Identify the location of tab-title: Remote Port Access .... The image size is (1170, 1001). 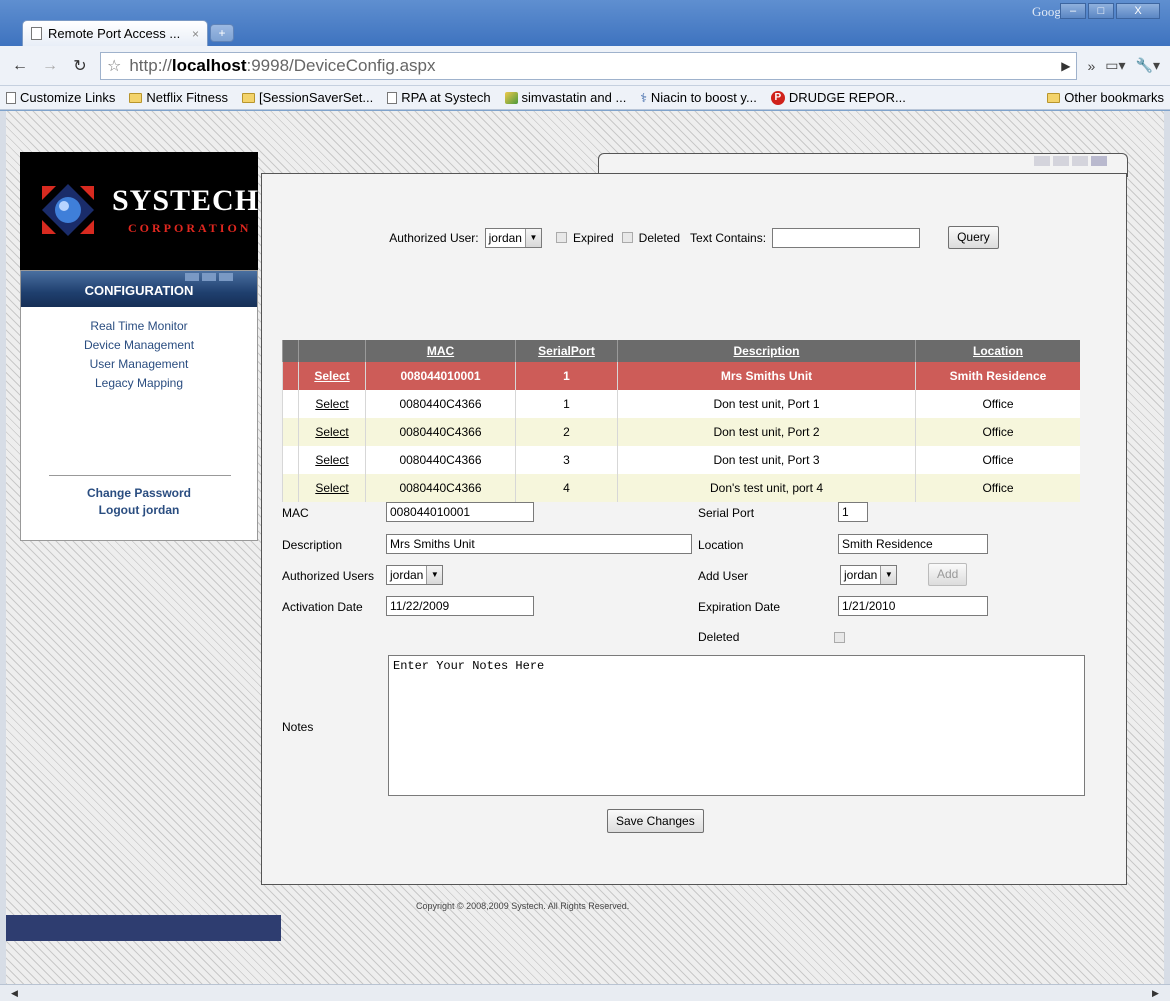
(114, 33).